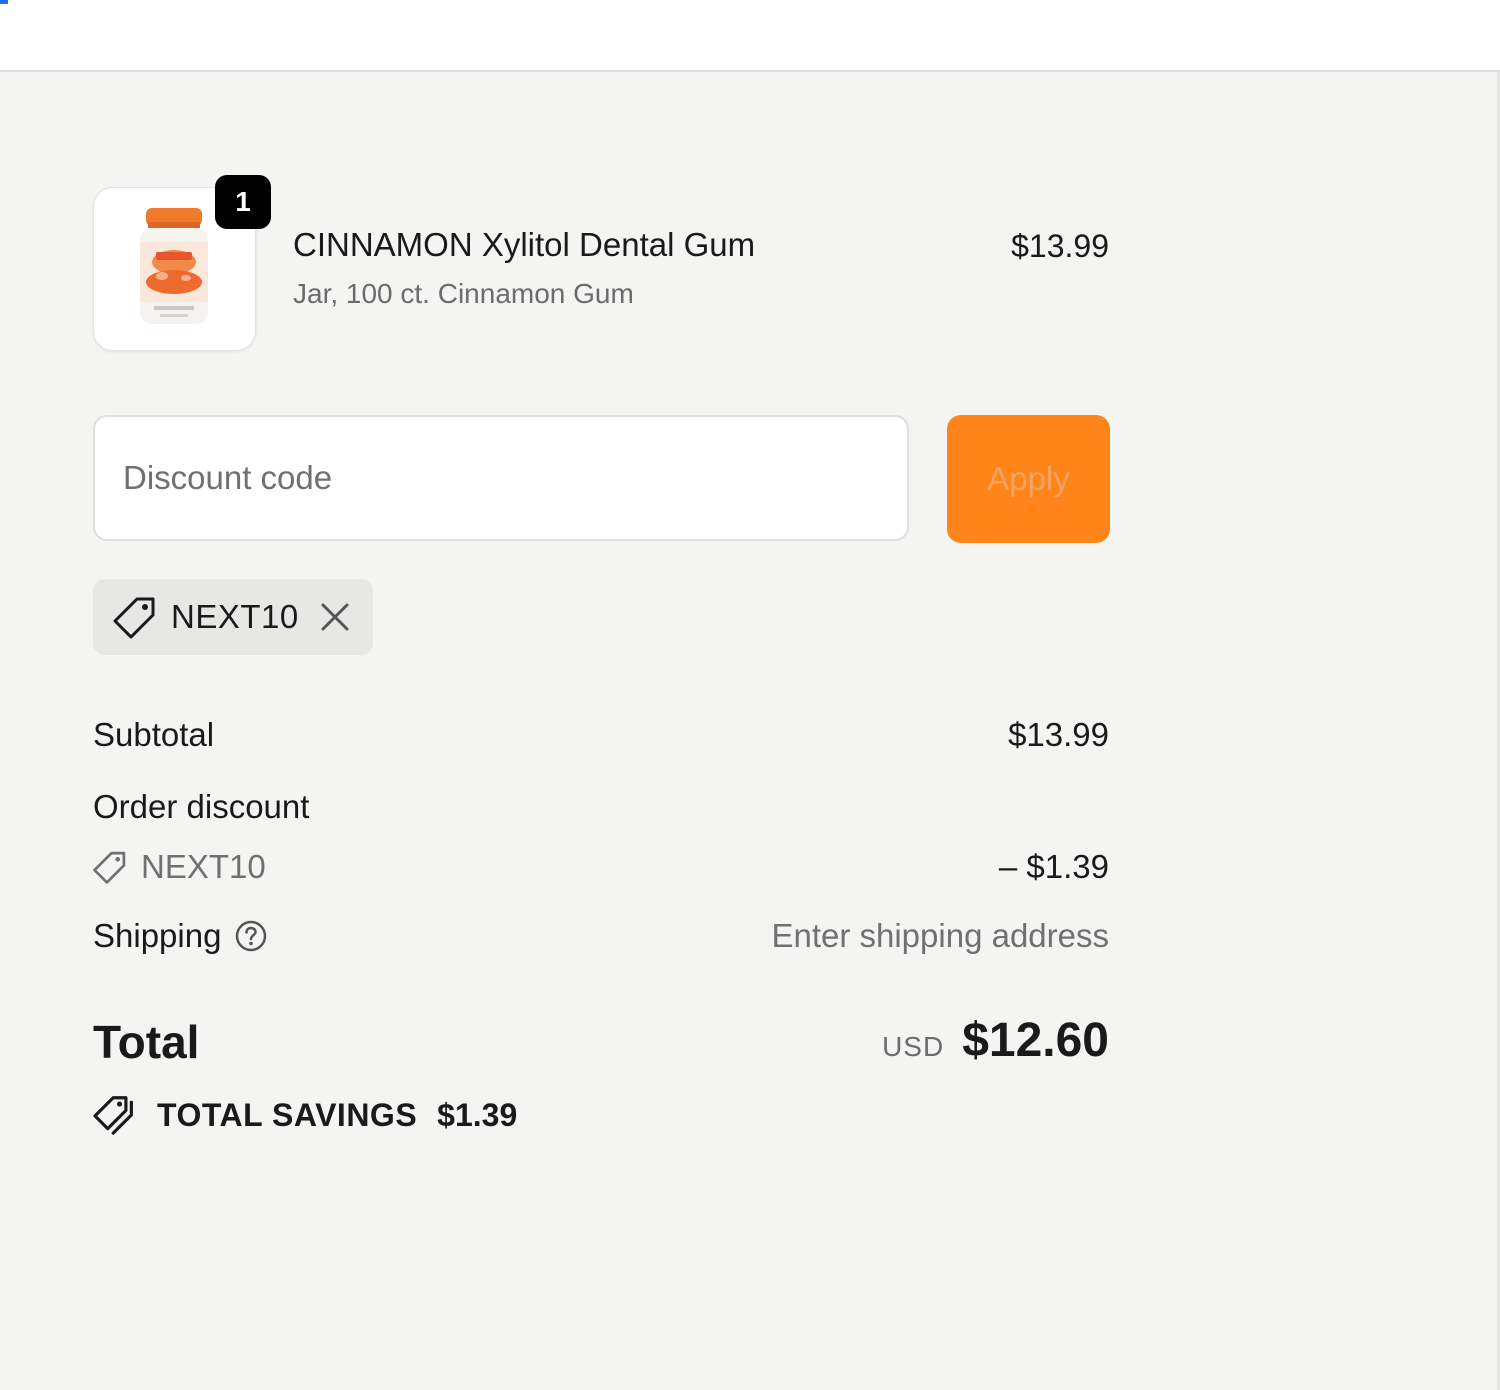  Describe the element at coordinates (154, 734) in the screenshot. I see `subtotal-label: Subtotal` at that location.